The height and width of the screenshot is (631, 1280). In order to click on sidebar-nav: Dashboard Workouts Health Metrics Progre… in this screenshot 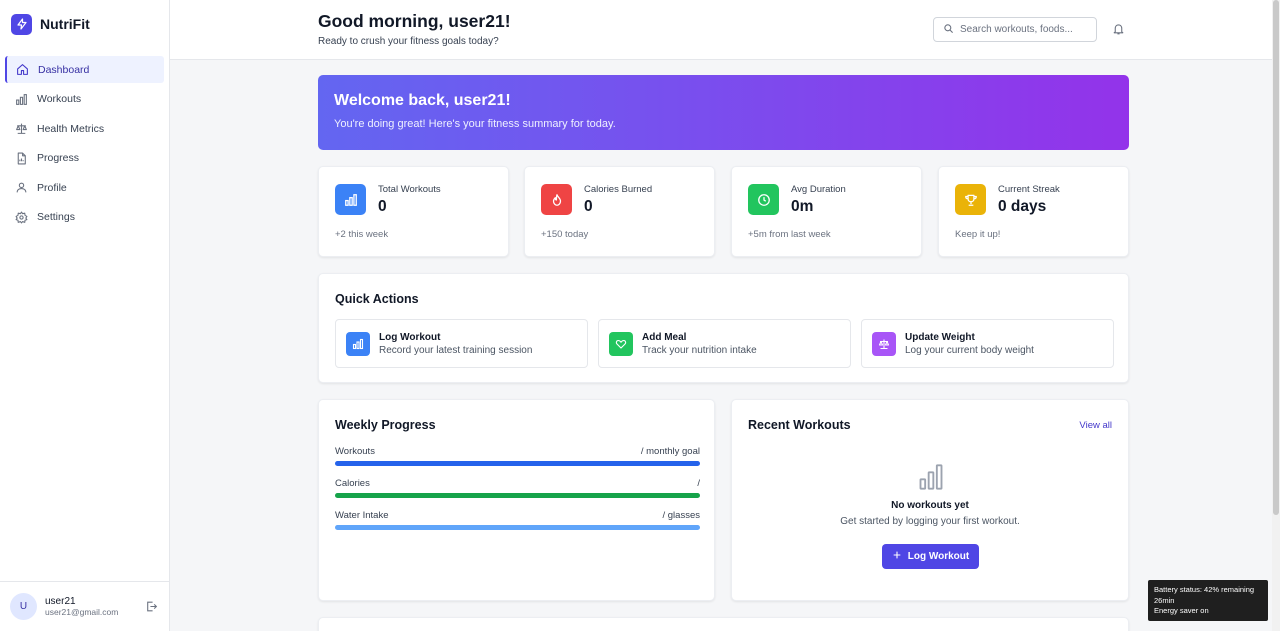, I will do `click(84, 143)`.